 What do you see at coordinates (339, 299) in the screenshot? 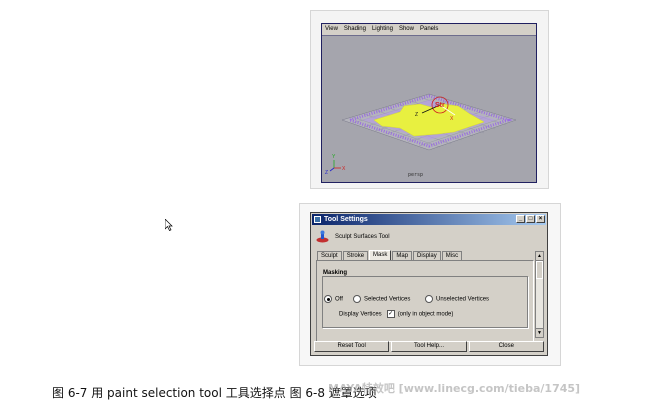
I see `radio-off-label: Off` at bounding box center [339, 299].